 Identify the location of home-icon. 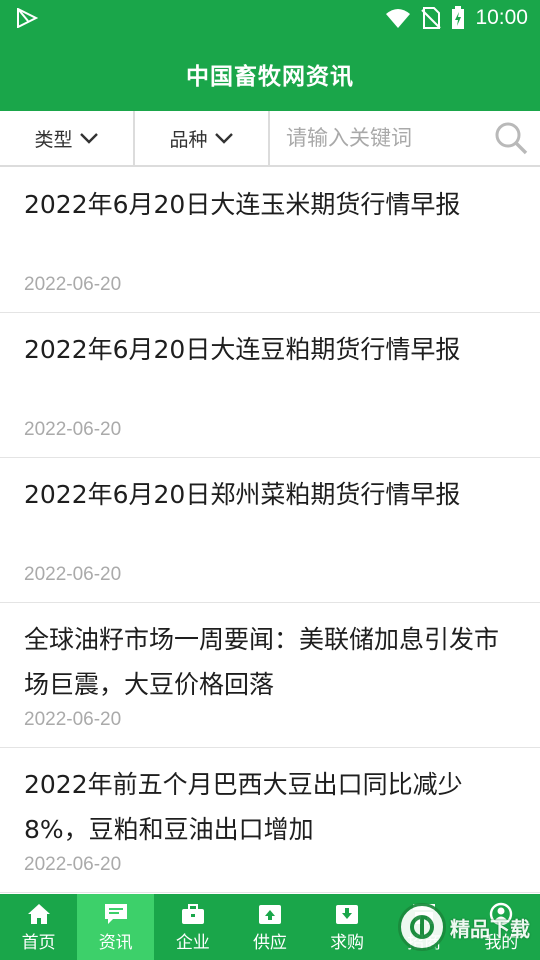
(38, 913).